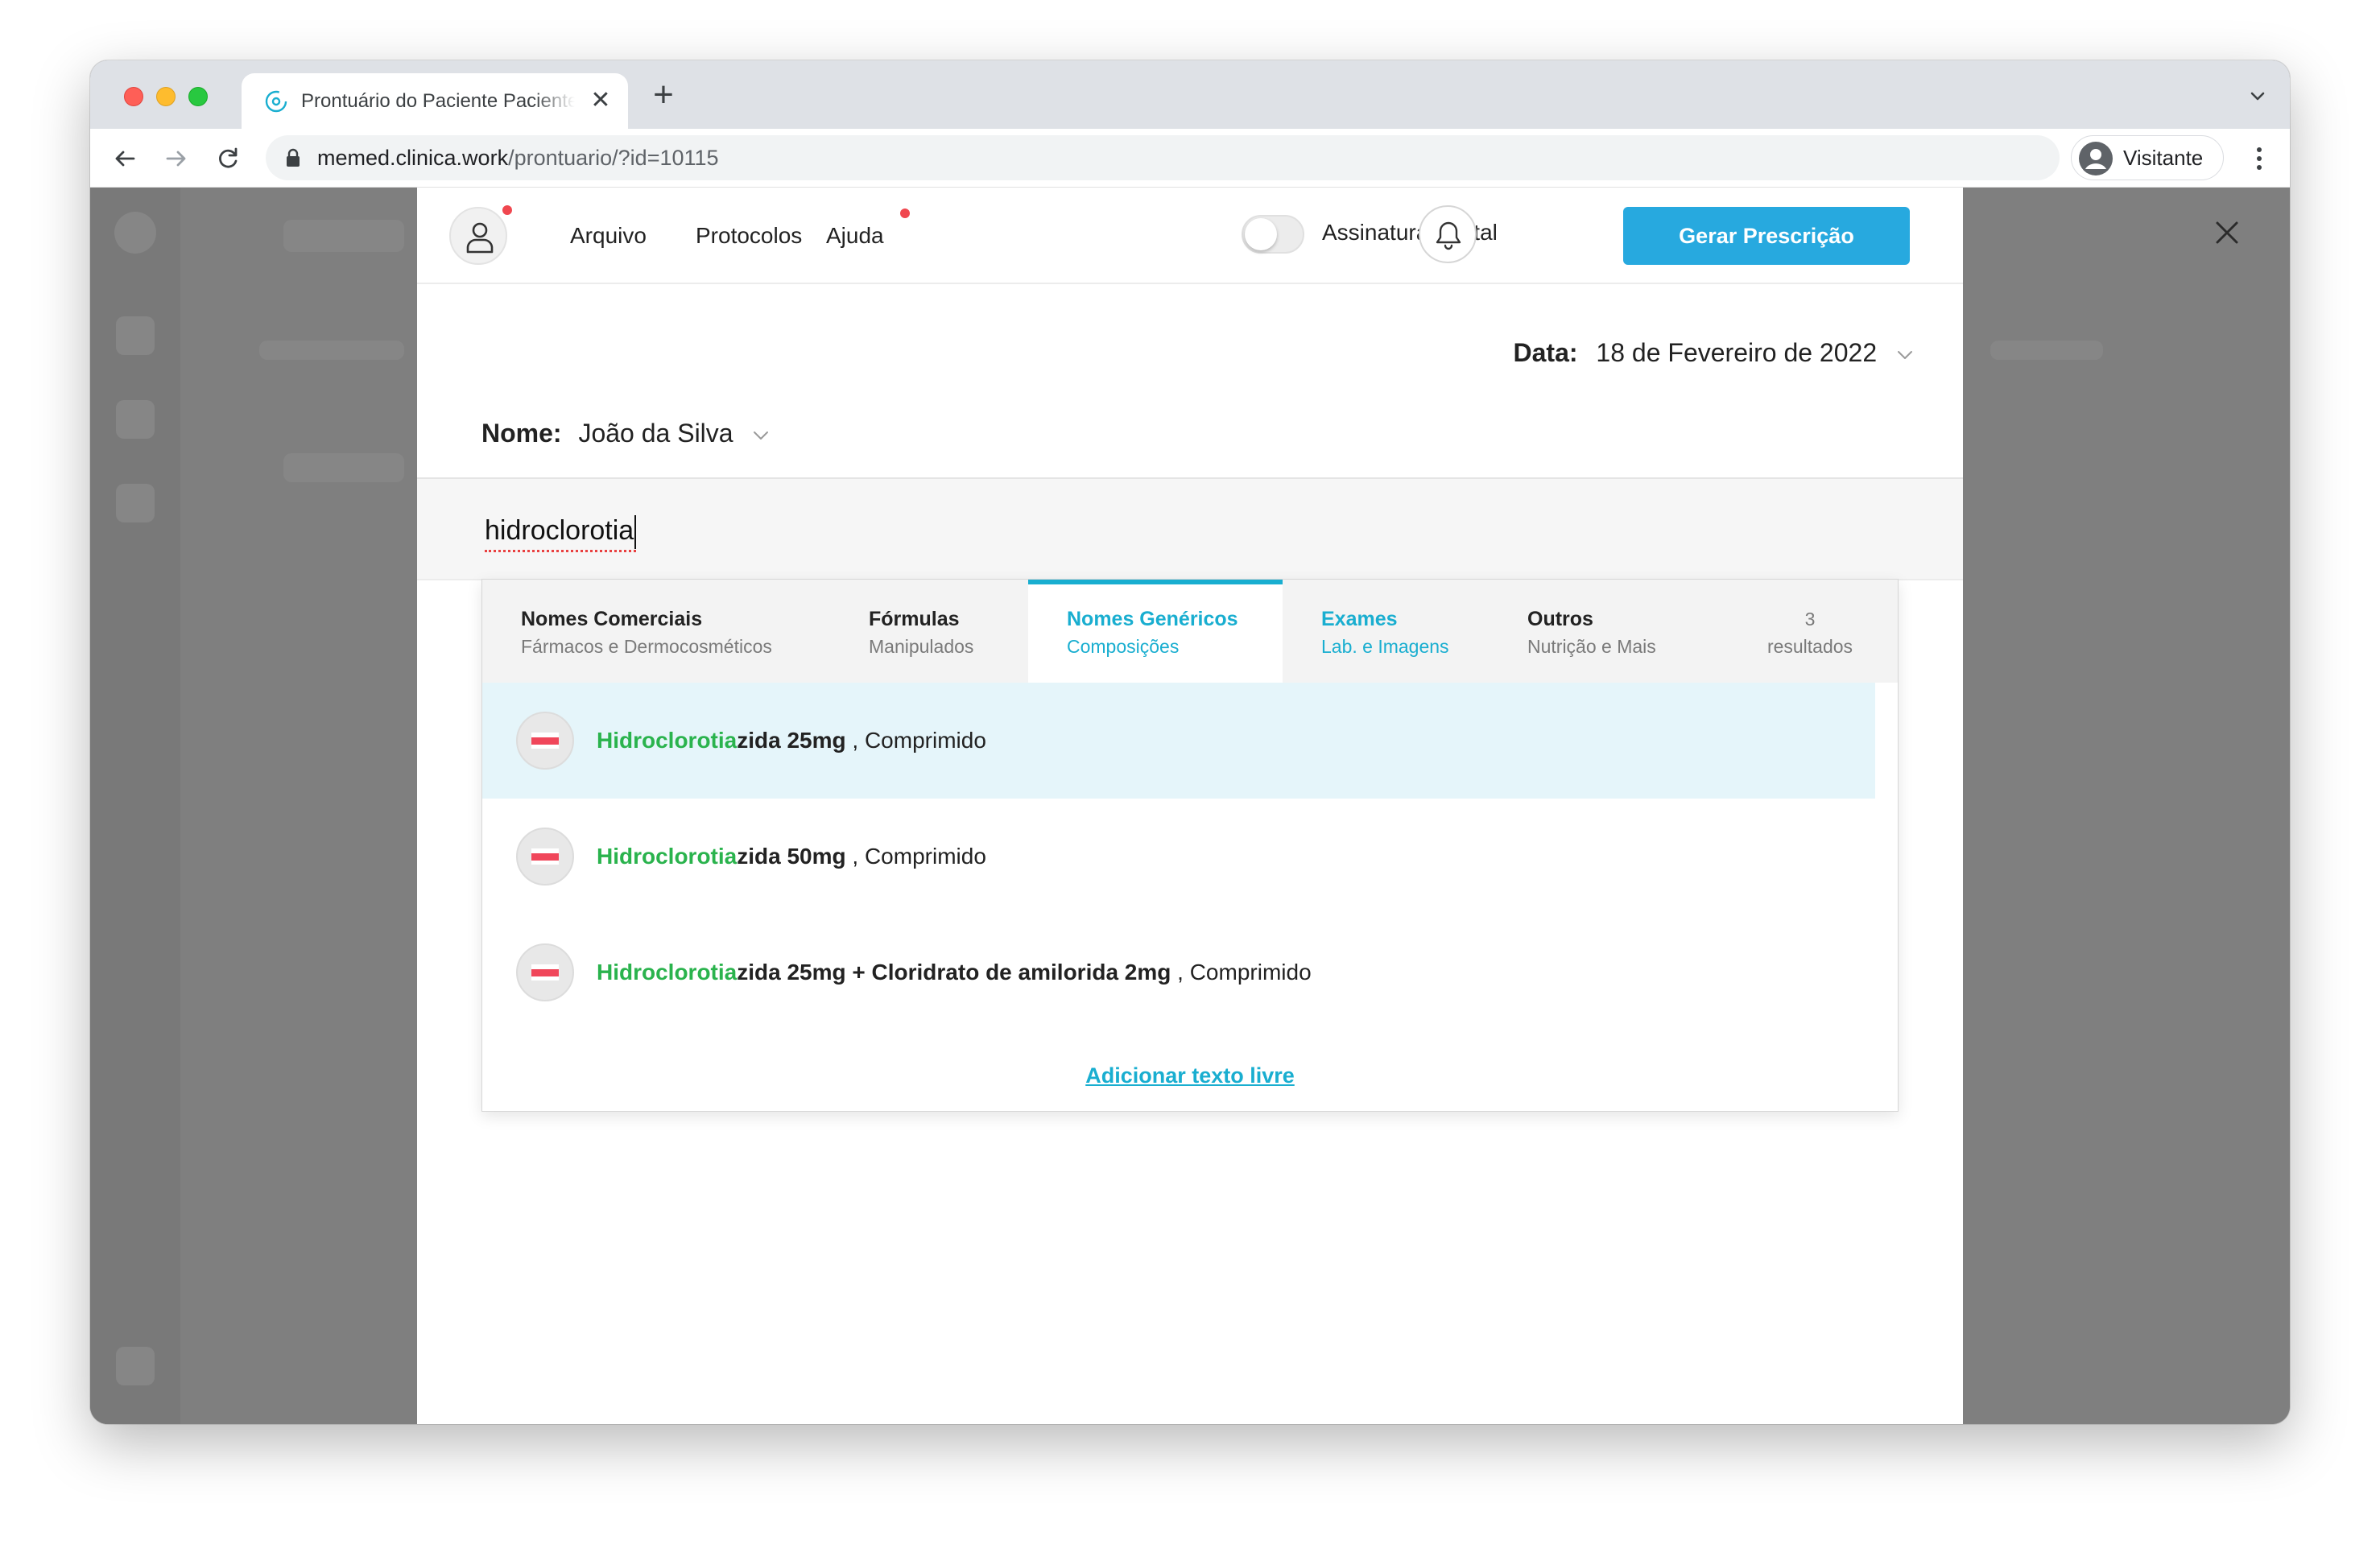 Image resolution: width=2380 pixels, height=1544 pixels. Describe the element at coordinates (1386, 631) in the screenshot. I see `tab-exames: Exames Lab. e Imagens` at that location.